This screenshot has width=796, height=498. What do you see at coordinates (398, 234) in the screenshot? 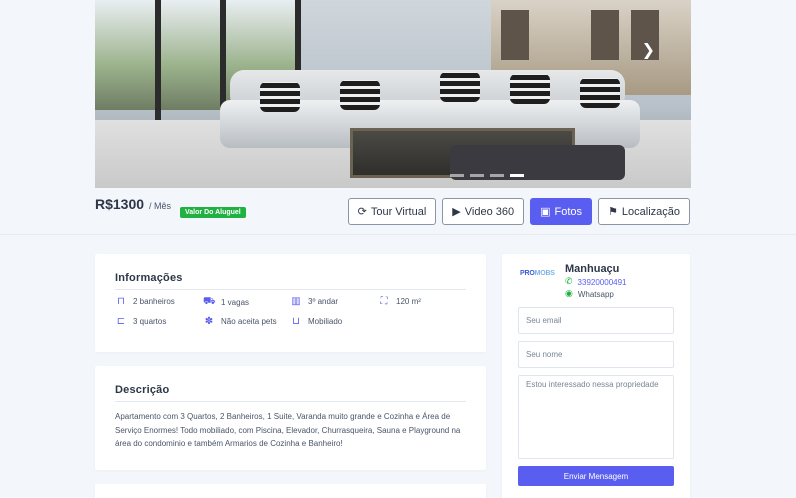
I see `section-divider` at bounding box center [398, 234].